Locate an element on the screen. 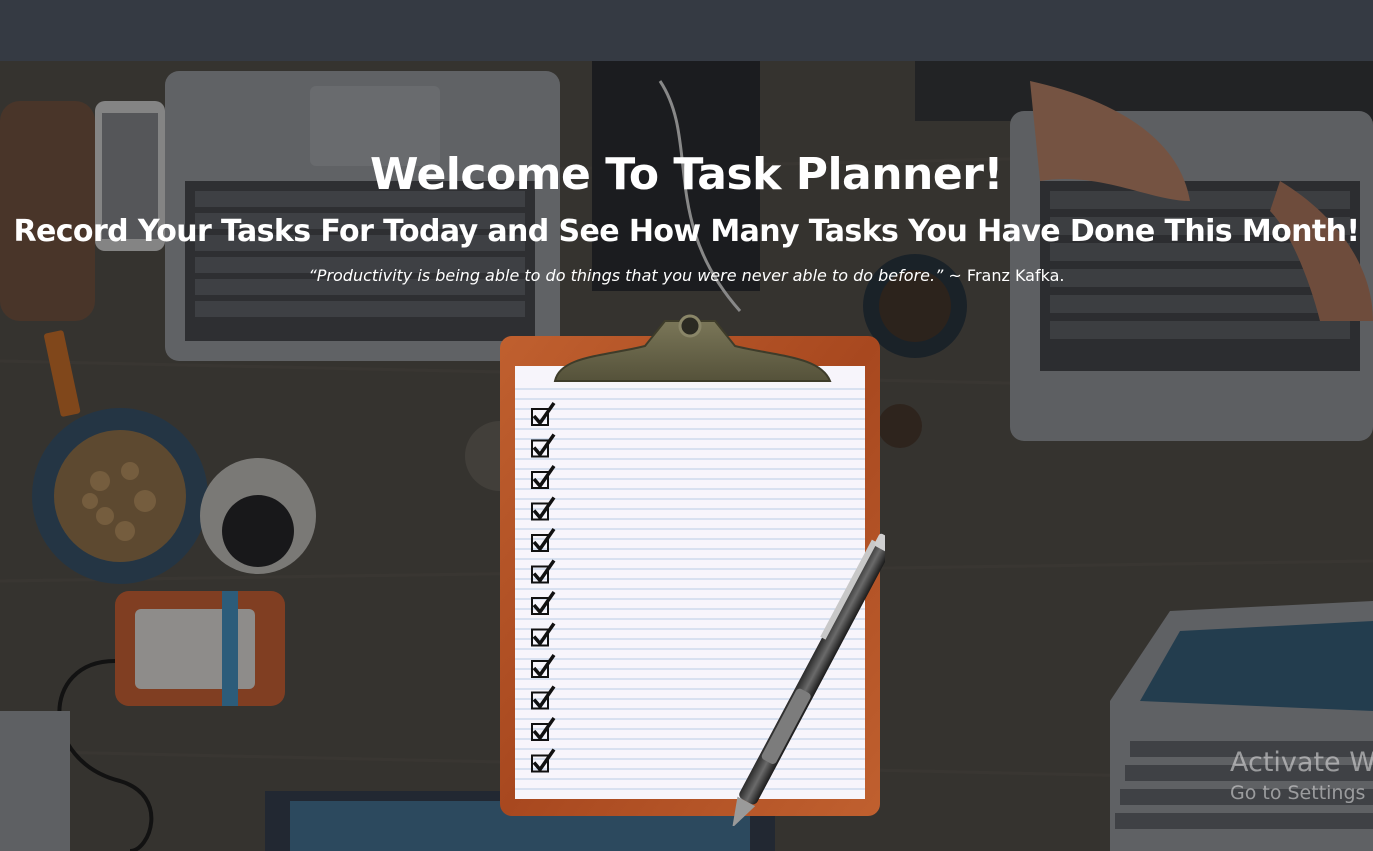 The image size is (1373, 851). top-navbar is located at coordinates (686, 30).